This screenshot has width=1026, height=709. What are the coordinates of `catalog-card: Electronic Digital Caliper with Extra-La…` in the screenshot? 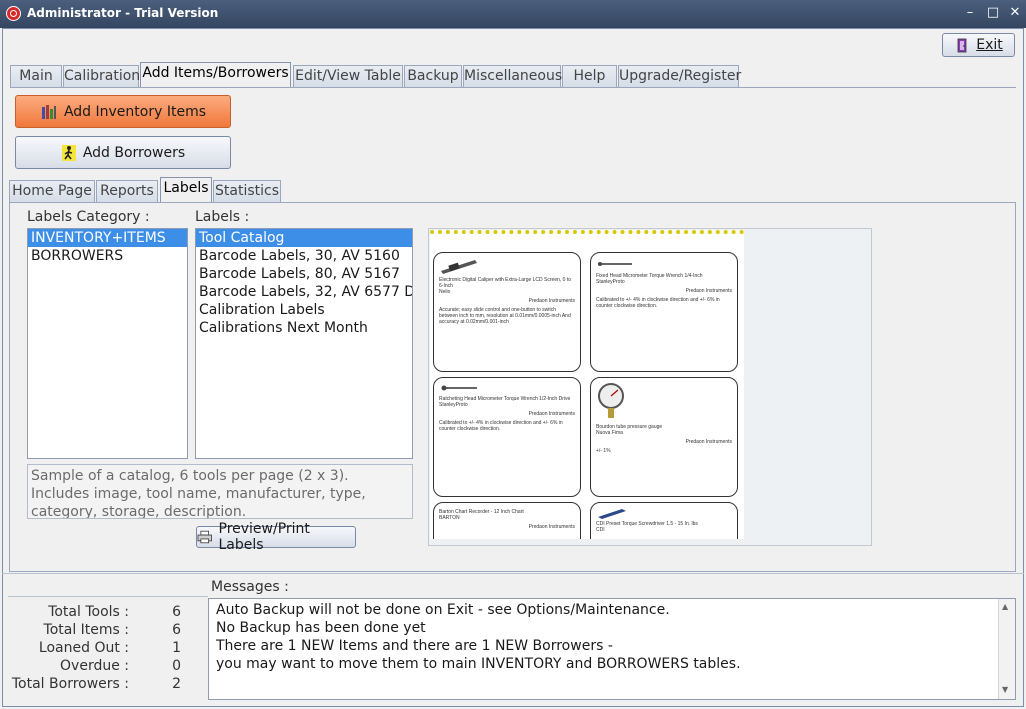 It's located at (507, 312).